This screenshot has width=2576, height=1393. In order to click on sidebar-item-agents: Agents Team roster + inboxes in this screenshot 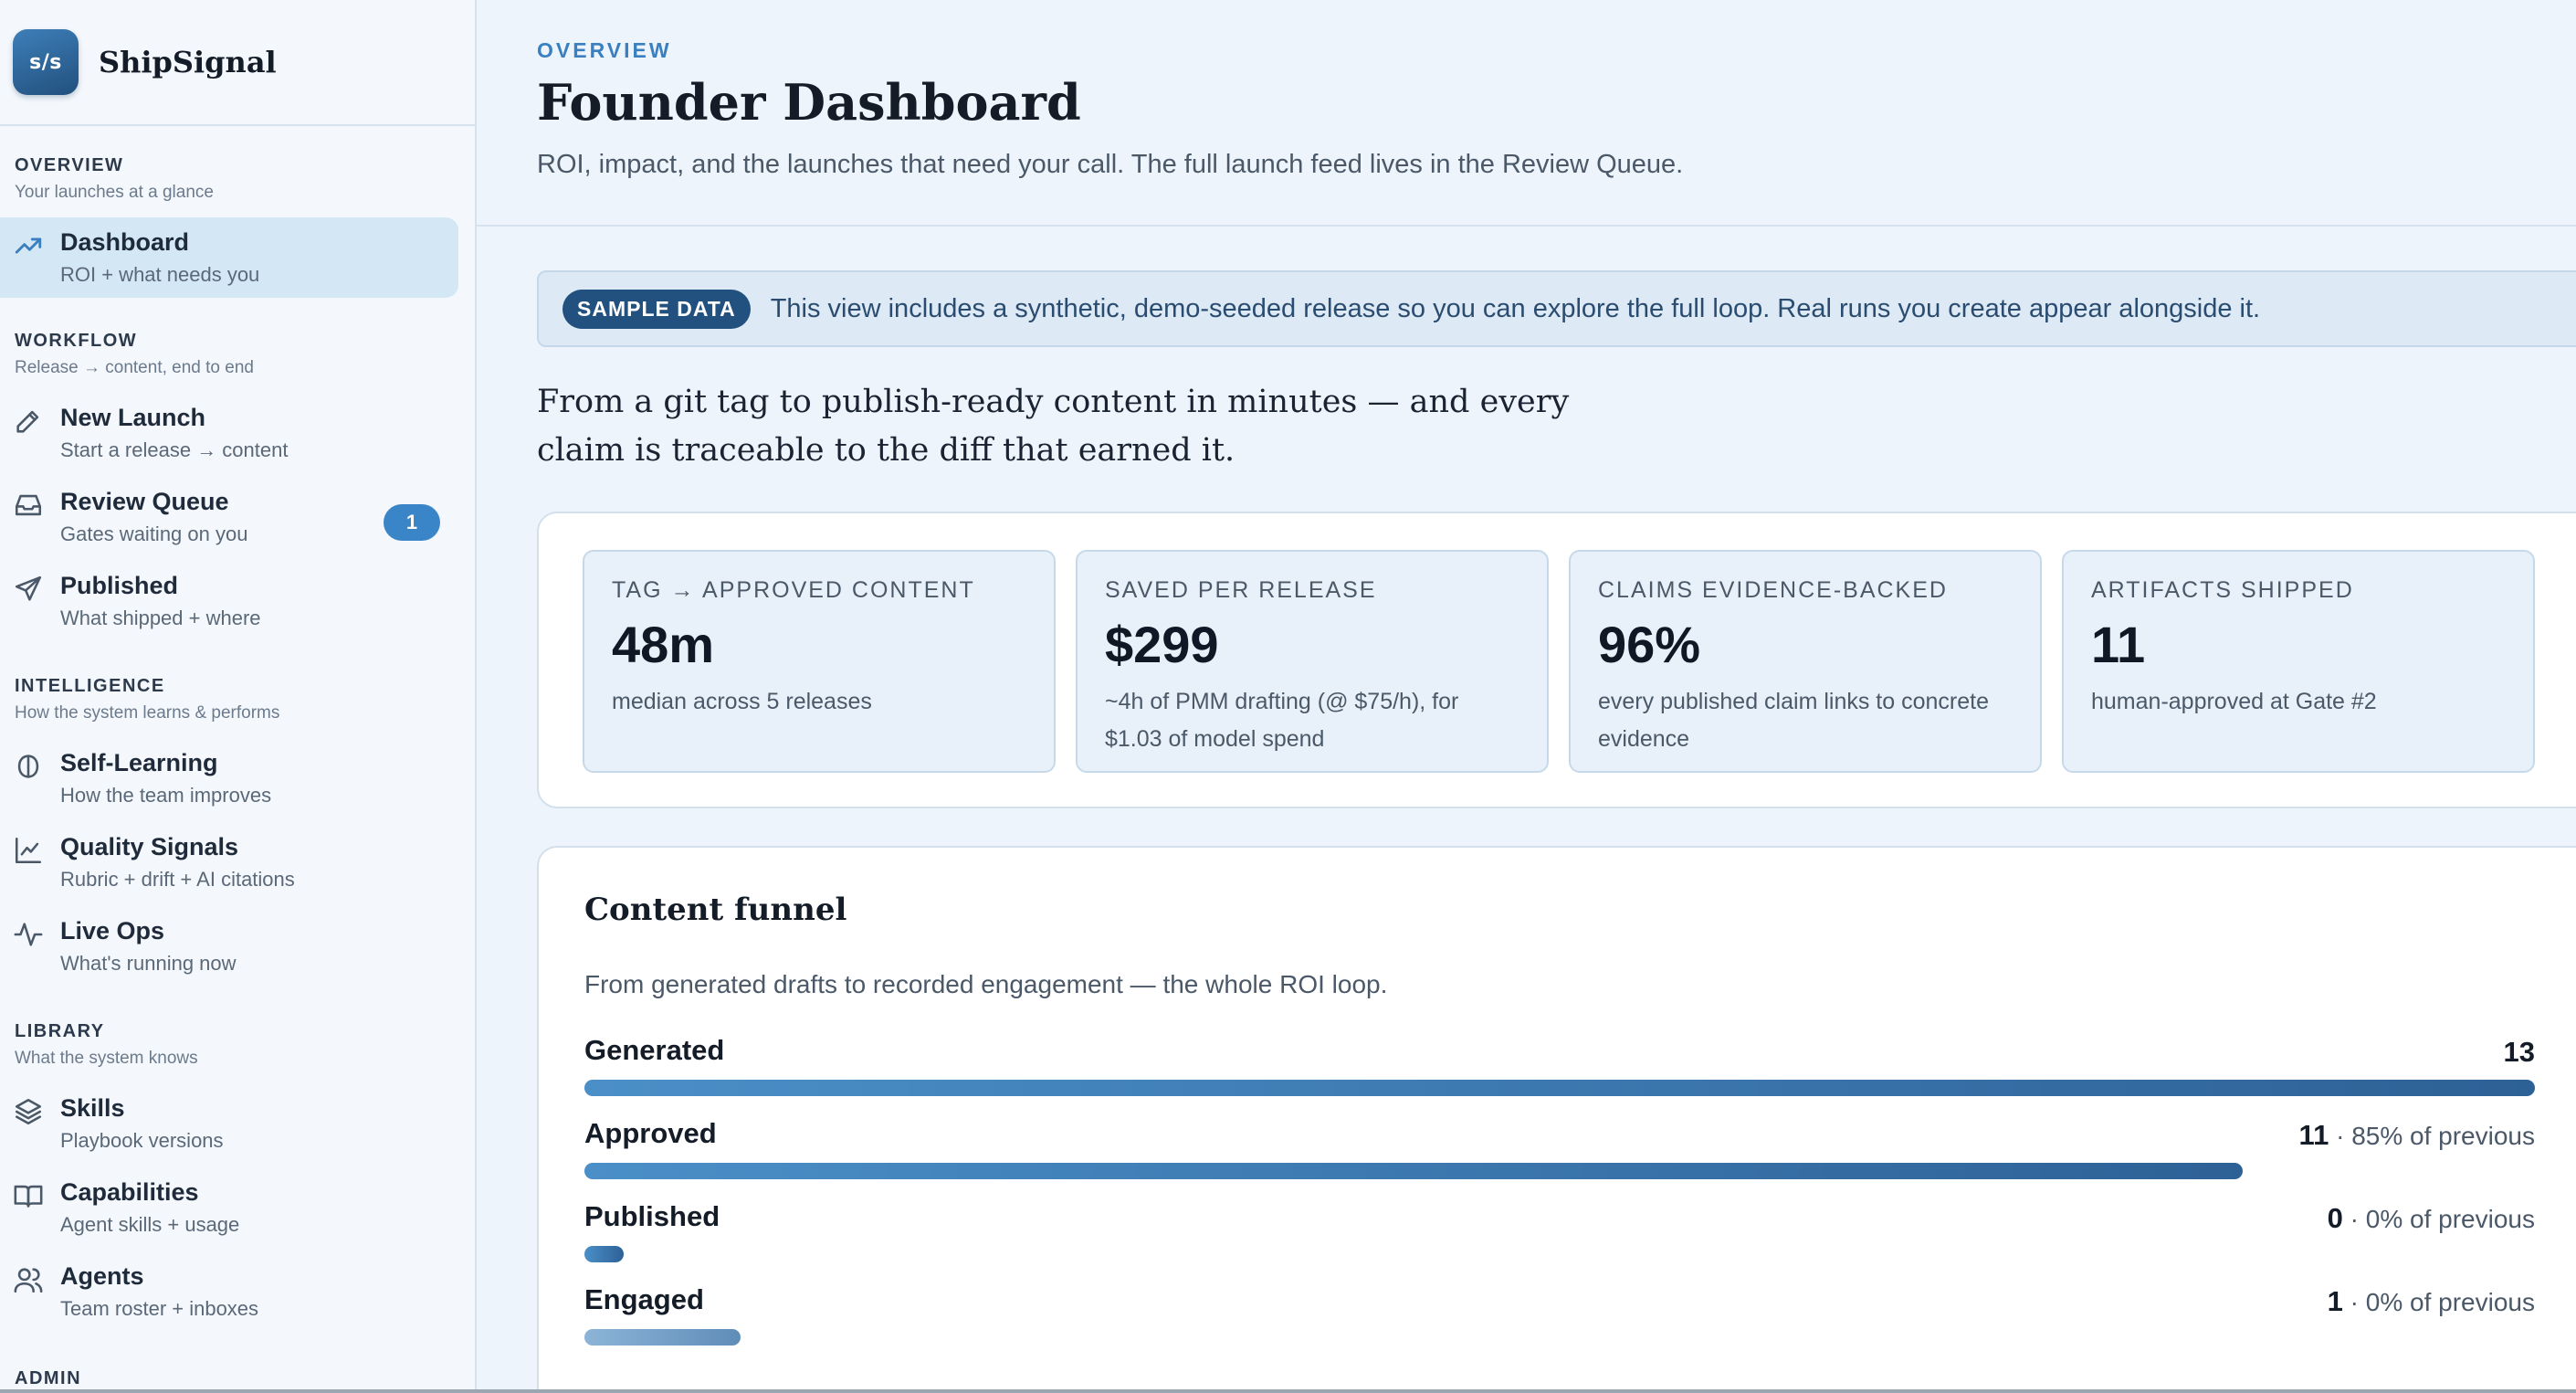, I will do `click(229, 1291)`.